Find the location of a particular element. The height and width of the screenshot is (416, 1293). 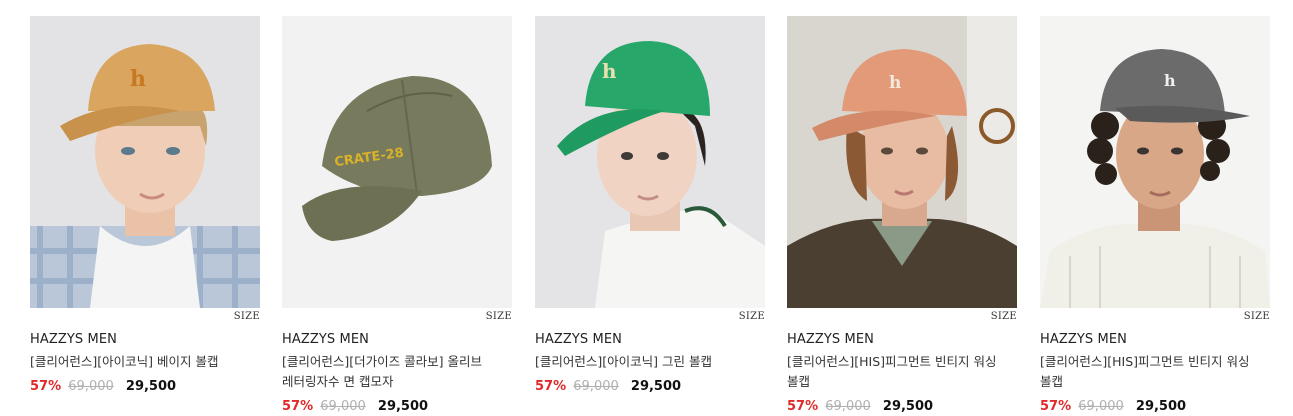

product-photo-olive-cap: CRATE-28 is located at coordinates (397, 162).